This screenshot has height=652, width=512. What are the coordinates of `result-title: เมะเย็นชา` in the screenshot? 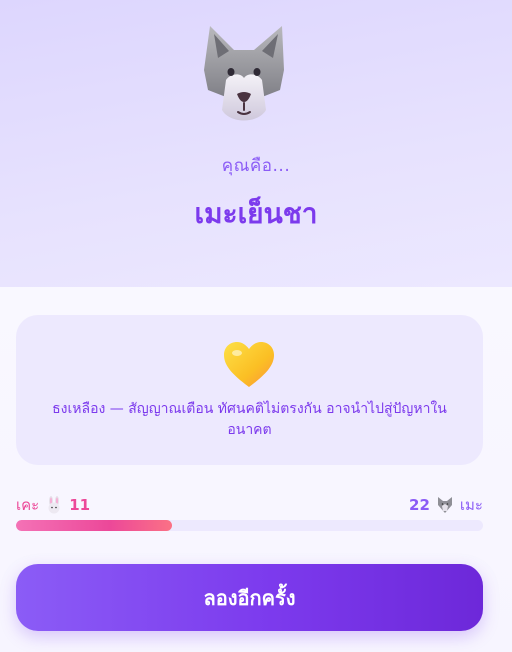 It's located at (256, 213).